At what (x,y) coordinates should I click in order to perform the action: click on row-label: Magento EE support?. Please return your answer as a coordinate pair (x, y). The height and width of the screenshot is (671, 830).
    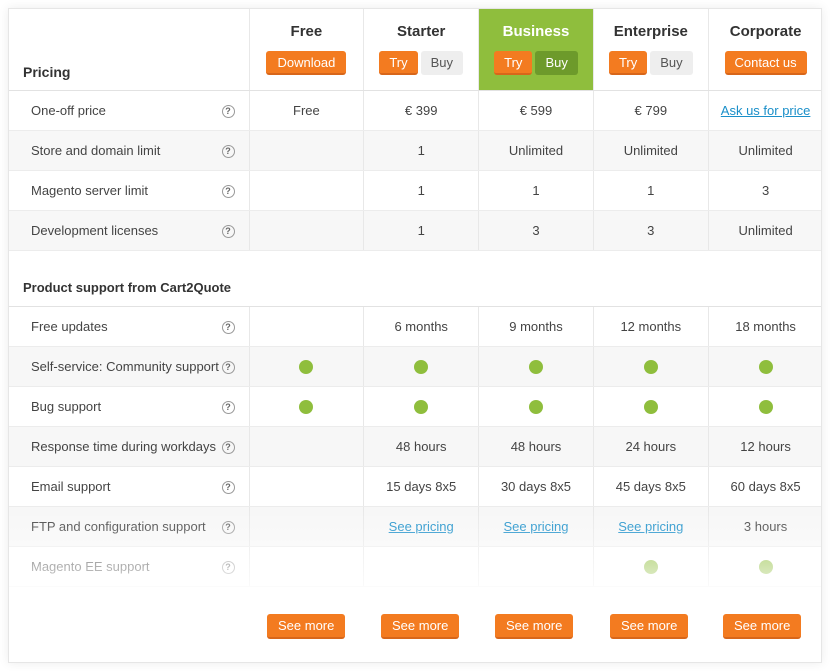
    Looking at the image, I should click on (129, 566).